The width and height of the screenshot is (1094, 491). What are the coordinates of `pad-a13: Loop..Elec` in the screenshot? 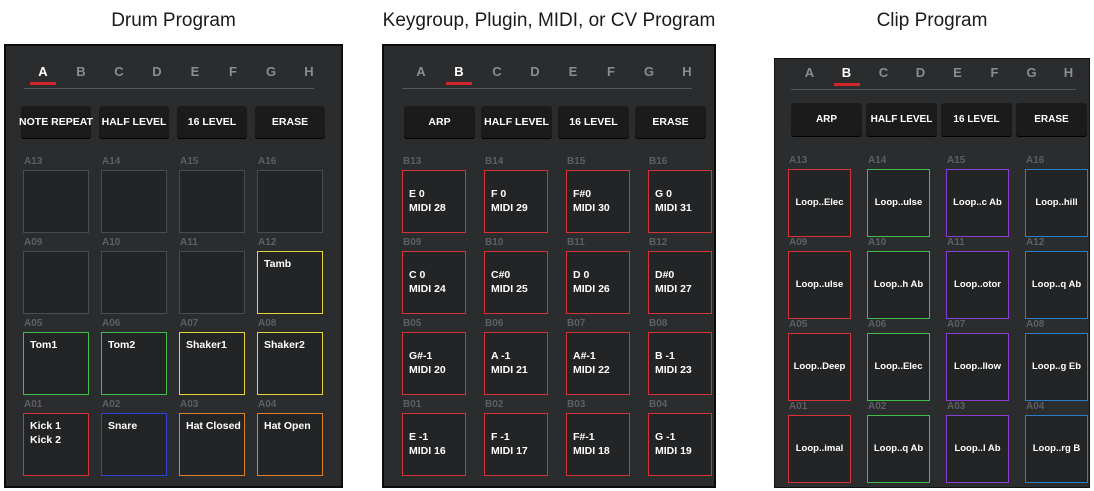 It's located at (819, 203).